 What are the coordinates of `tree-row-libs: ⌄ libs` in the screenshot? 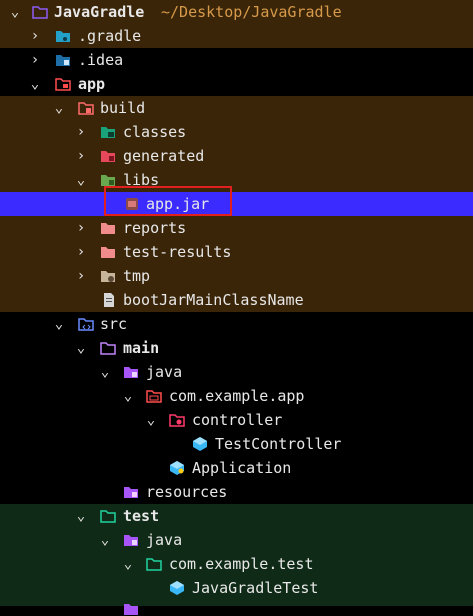 It's located at (236, 180).